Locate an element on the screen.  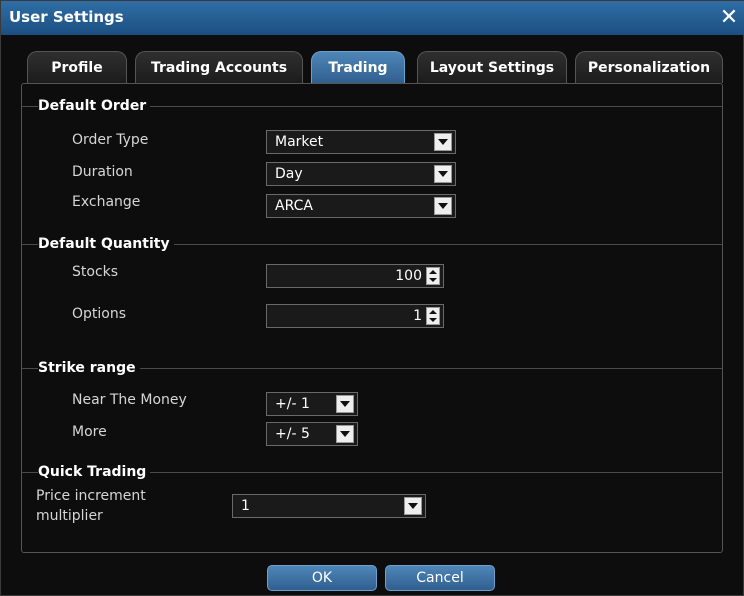
stocks-quantity-stepper: 100 is located at coordinates (355, 276).